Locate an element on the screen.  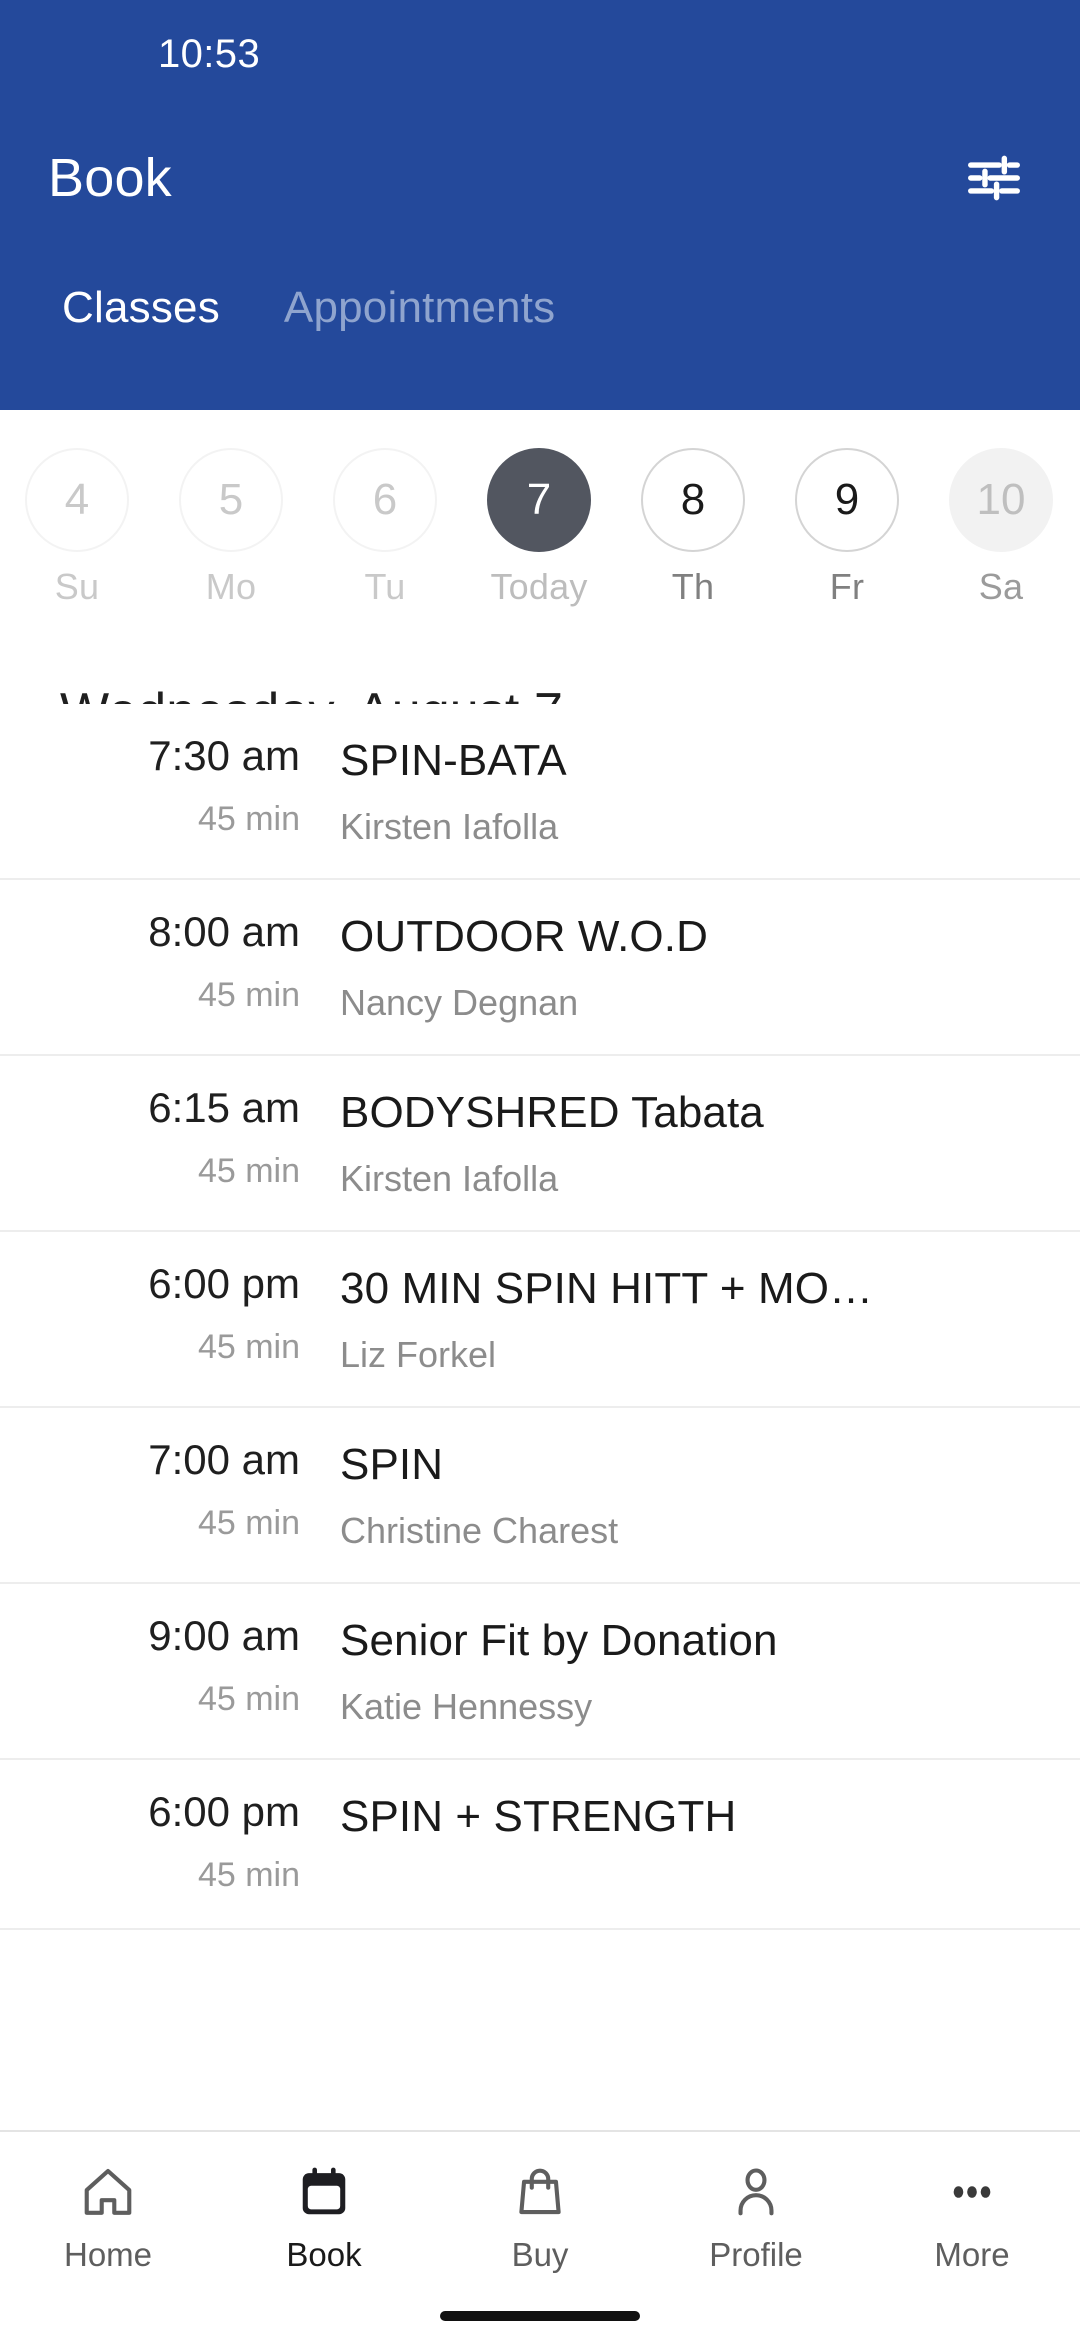
class-info-block: SPIN-BATA Kirsten Iafolla is located at coordinates (685, 791).